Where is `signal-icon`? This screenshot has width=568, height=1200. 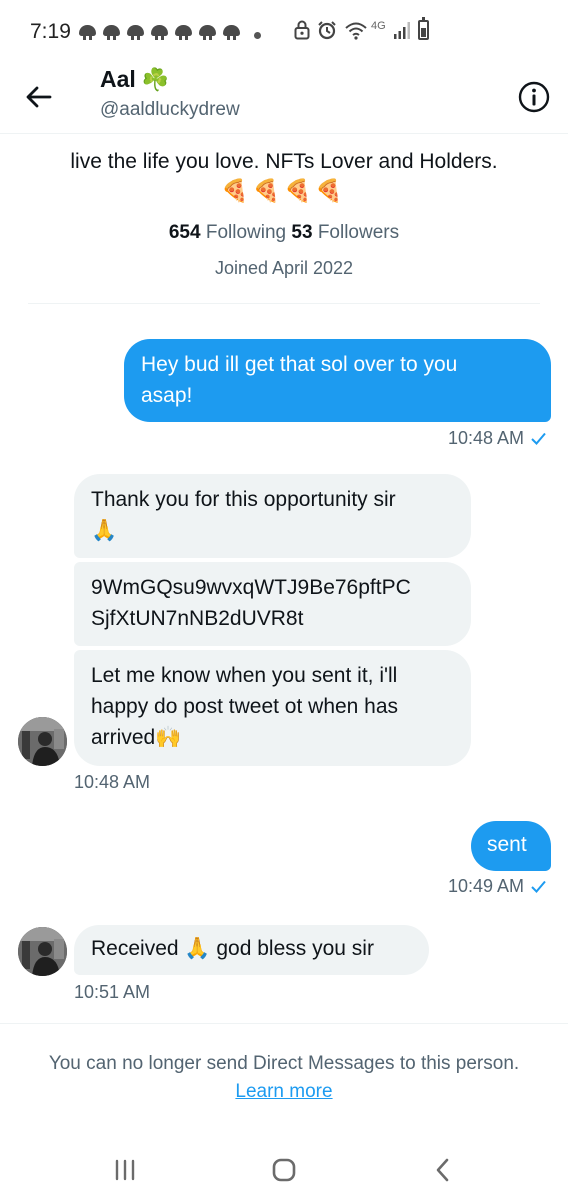
signal-icon is located at coordinates (401, 30).